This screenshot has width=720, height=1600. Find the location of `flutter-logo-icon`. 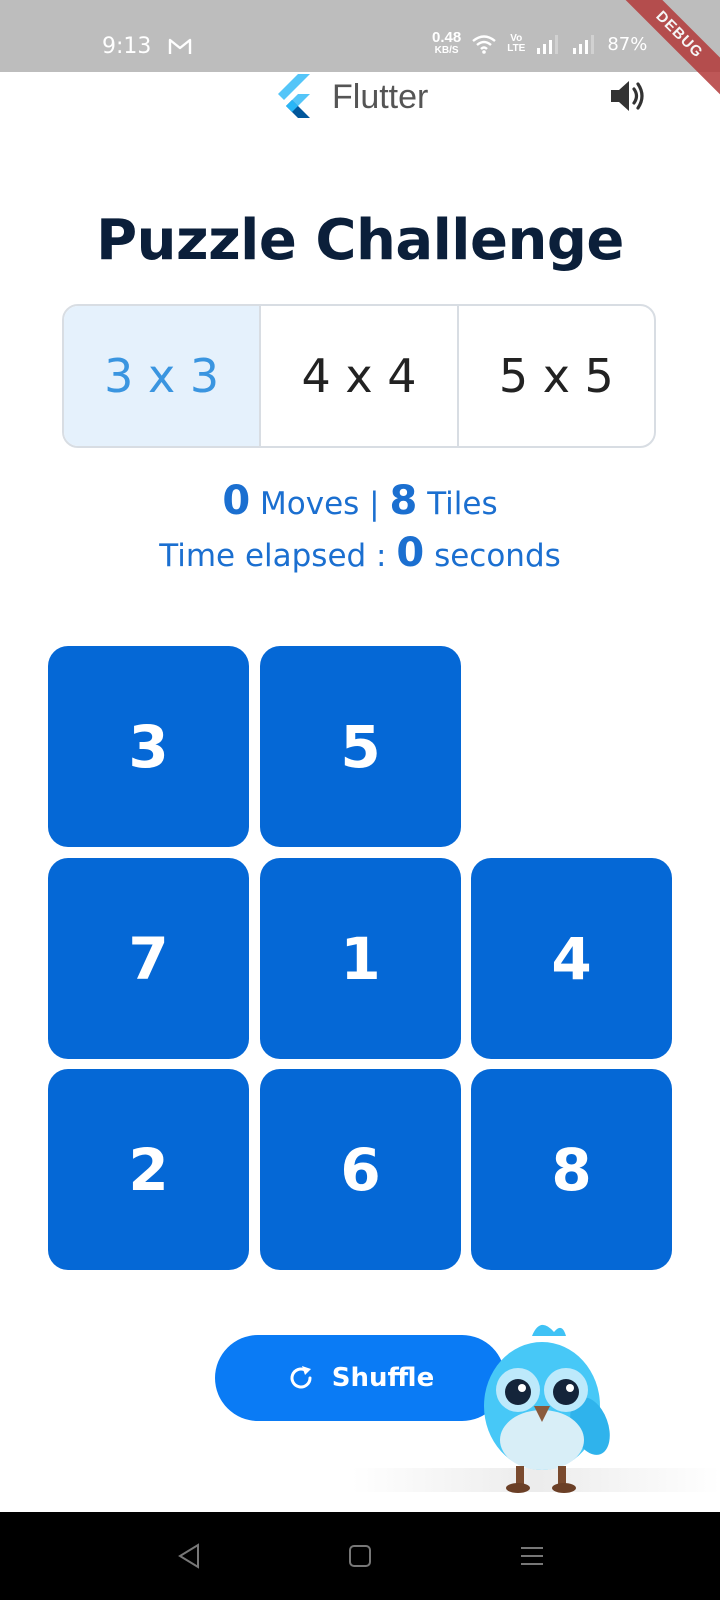

flutter-logo-icon is located at coordinates (294, 96).